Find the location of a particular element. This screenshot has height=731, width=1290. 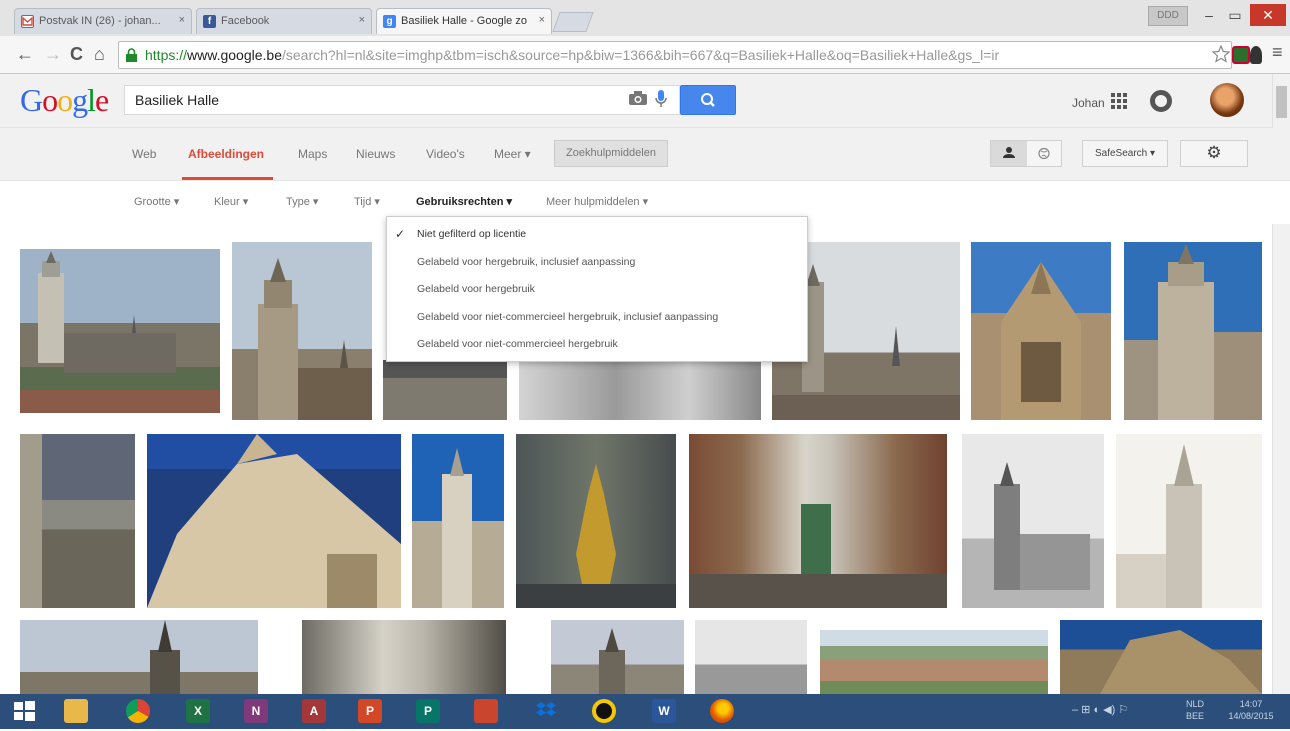

onenote-icon: N is located at coordinates (256, 711).